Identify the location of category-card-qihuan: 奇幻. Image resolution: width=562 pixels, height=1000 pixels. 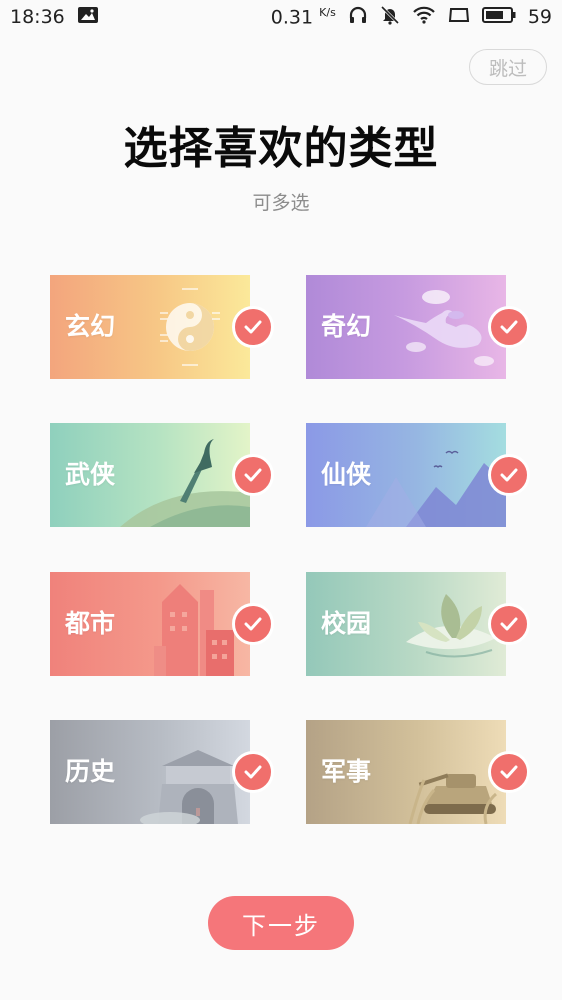
(418, 327).